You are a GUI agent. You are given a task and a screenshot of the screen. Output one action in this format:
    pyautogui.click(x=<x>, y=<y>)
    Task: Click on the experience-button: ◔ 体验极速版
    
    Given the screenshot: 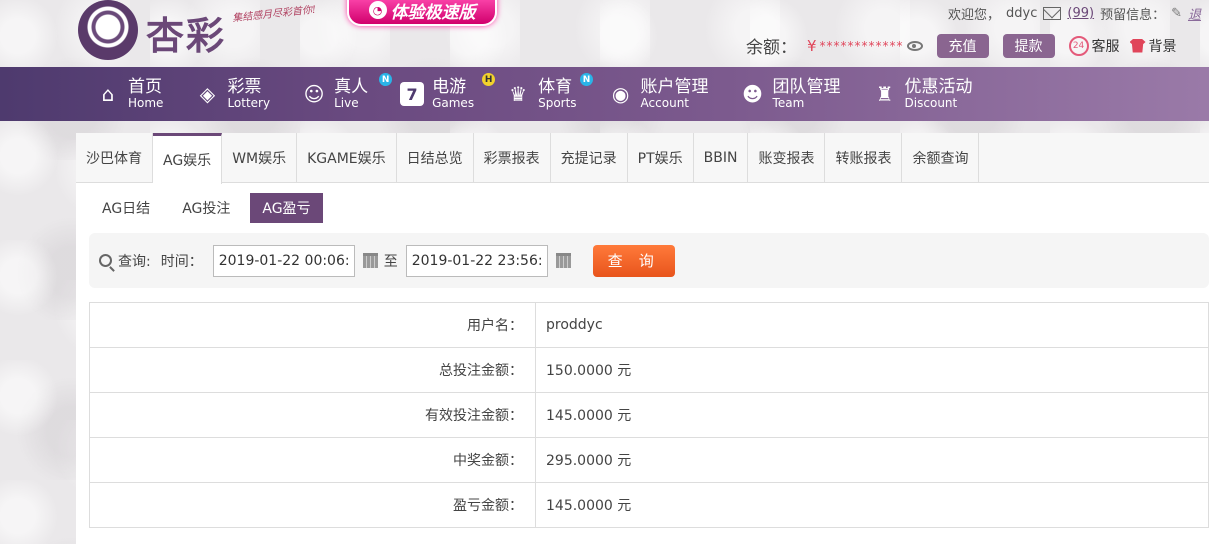 What is the action you would take?
    pyautogui.click(x=422, y=13)
    